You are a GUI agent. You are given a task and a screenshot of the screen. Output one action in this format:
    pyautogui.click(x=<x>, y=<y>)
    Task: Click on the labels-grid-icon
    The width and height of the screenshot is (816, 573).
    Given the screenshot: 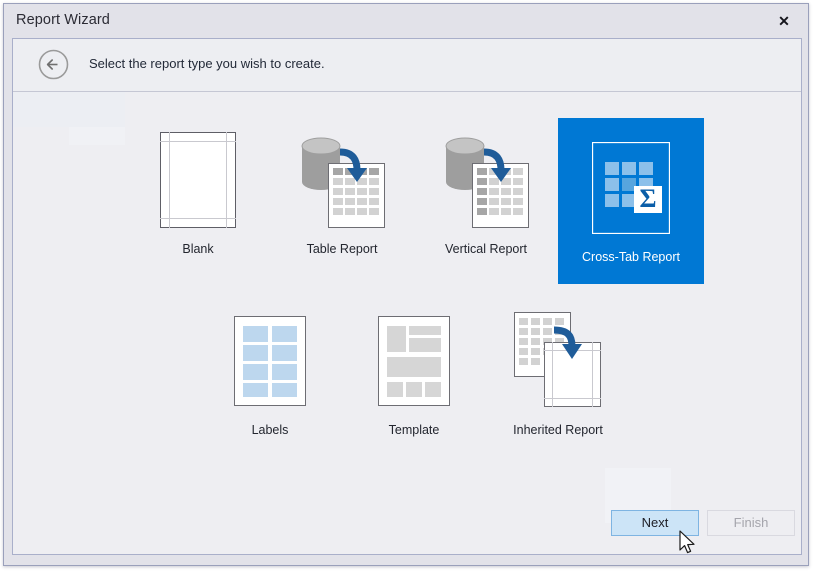 What is the action you would take?
    pyautogui.click(x=270, y=361)
    